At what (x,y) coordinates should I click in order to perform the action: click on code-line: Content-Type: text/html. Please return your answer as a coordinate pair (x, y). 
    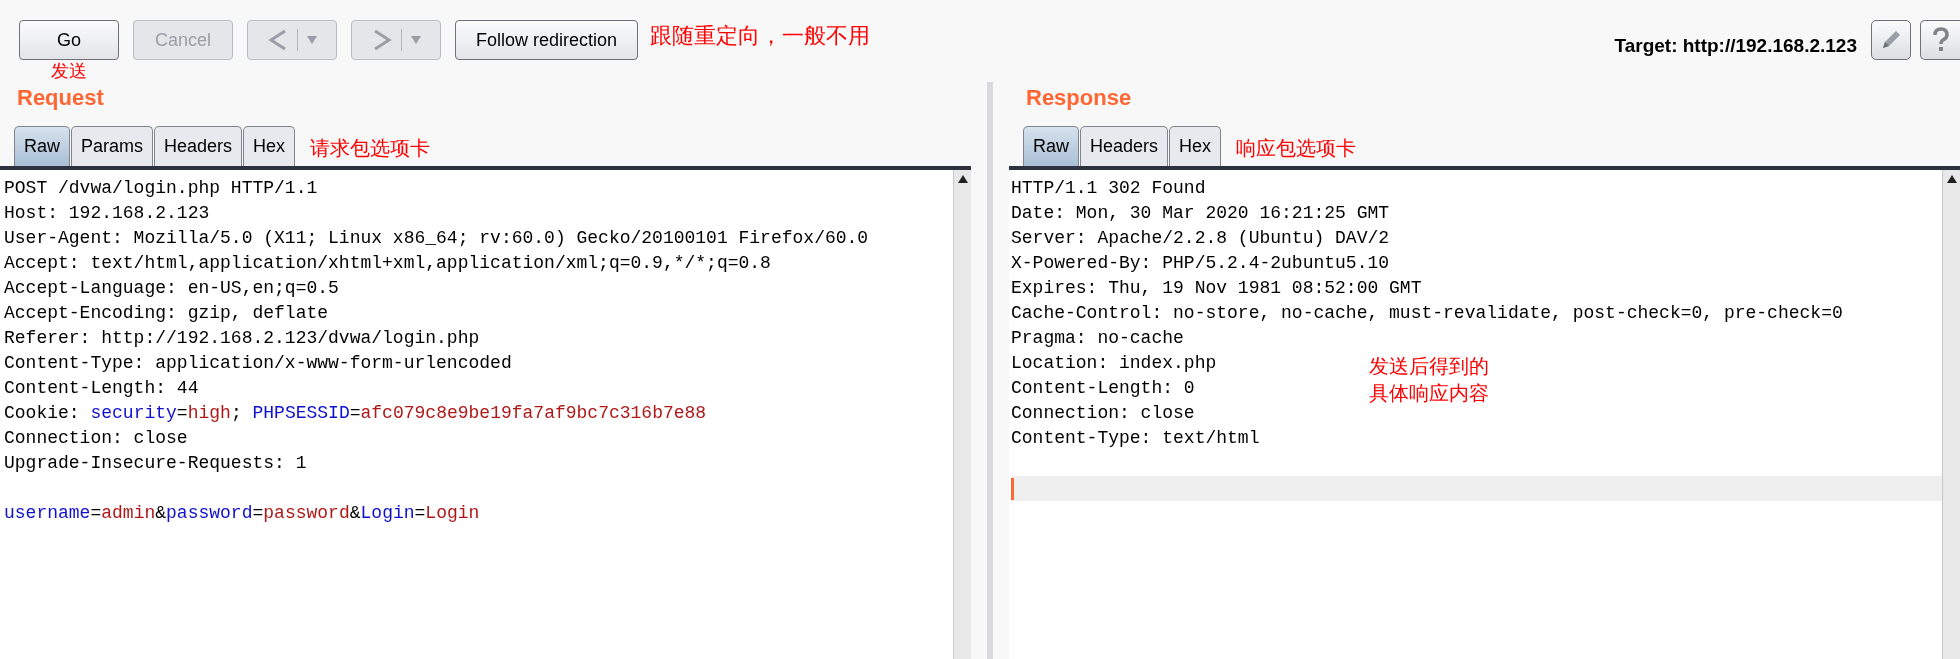
    Looking at the image, I should click on (1135, 438).